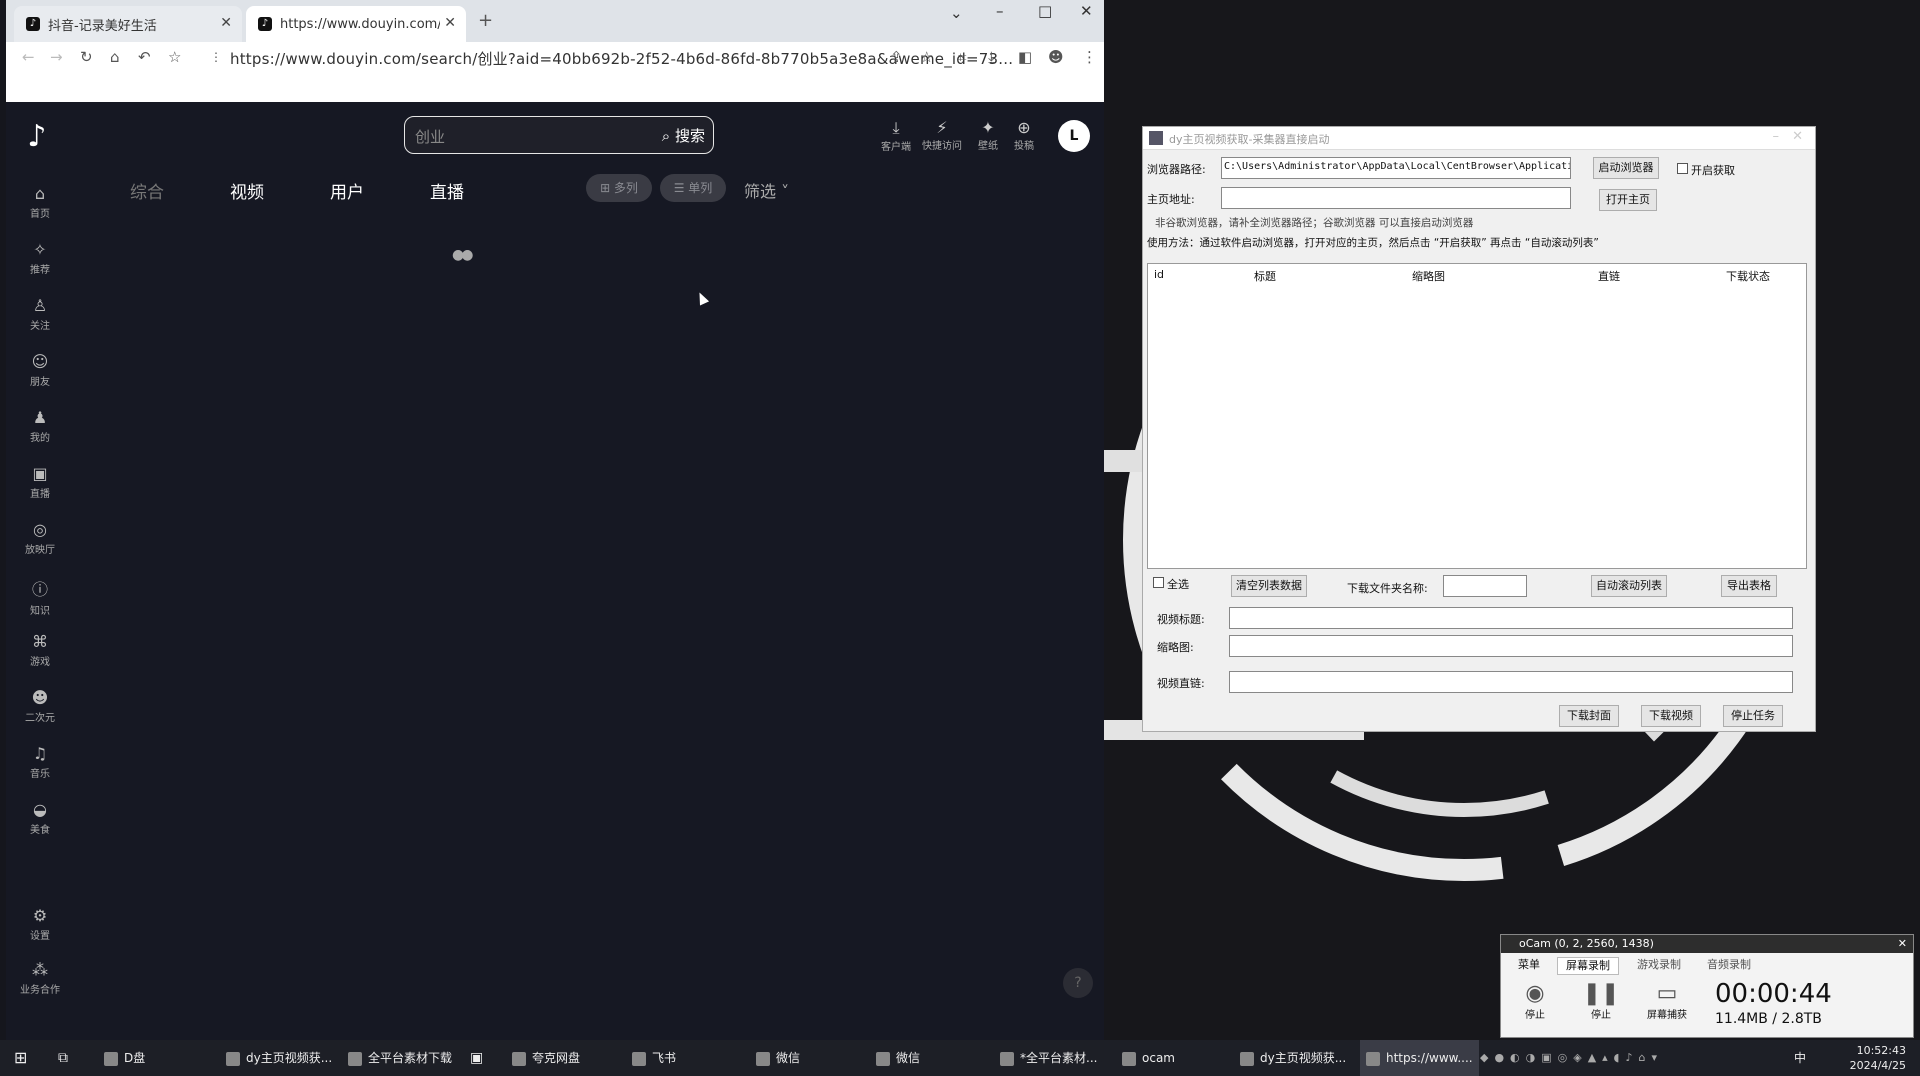 This screenshot has height=1076, width=1920. What do you see at coordinates (1511, 682) in the screenshot?
I see `direct-link-field` at bounding box center [1511, 682].